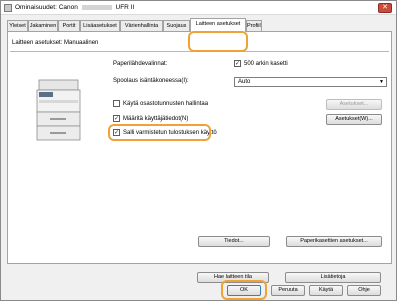  Describe the element at coordinates (140, 64) in the screenshot. I see `paper-source-label: Paperilähdevalinnat:` at that location.